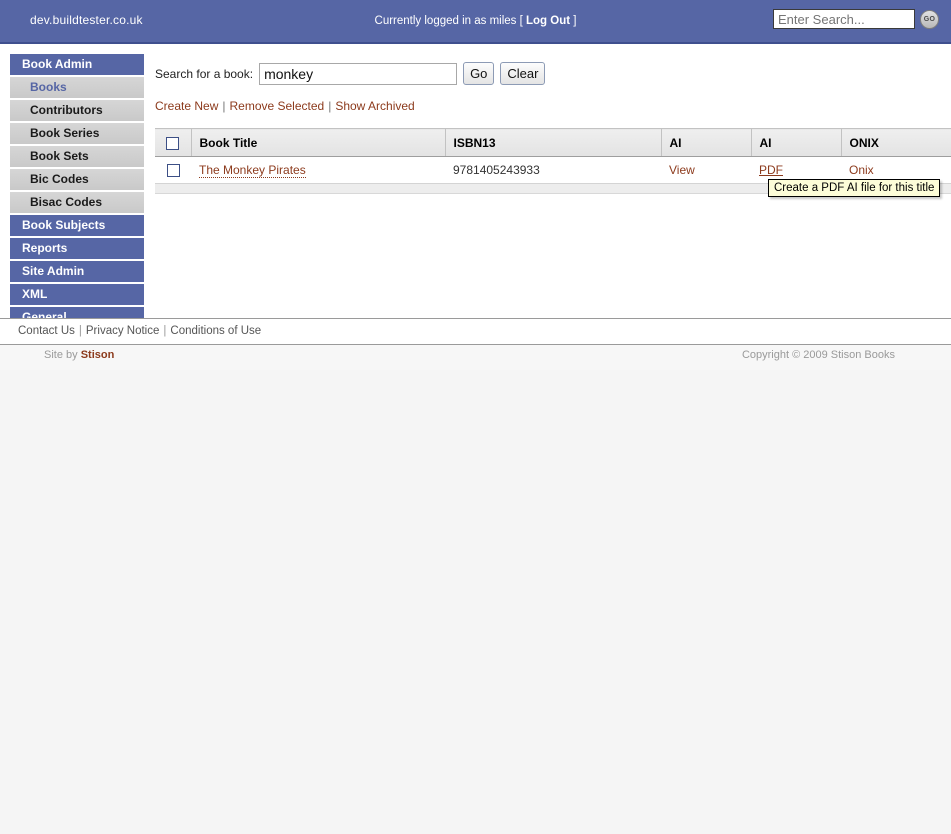  I want to click on column-header-onix: ONIX, so click(896, 142).